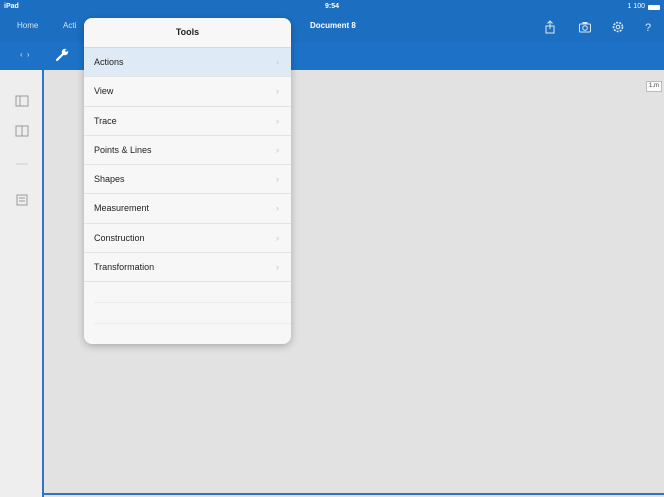 The width and height of the screenshot is (664, 497). I want to click on menu-item-label: Shapes, so click(109, 179).